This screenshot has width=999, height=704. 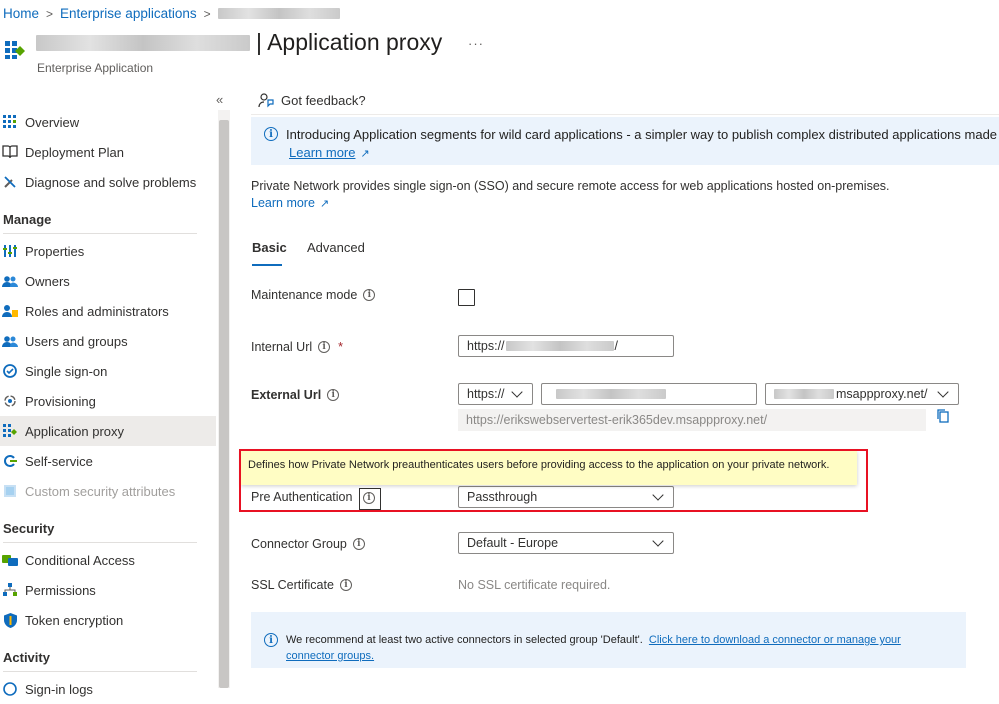 I want to click on tab-basic: Basic, so click(x=269, y=247).